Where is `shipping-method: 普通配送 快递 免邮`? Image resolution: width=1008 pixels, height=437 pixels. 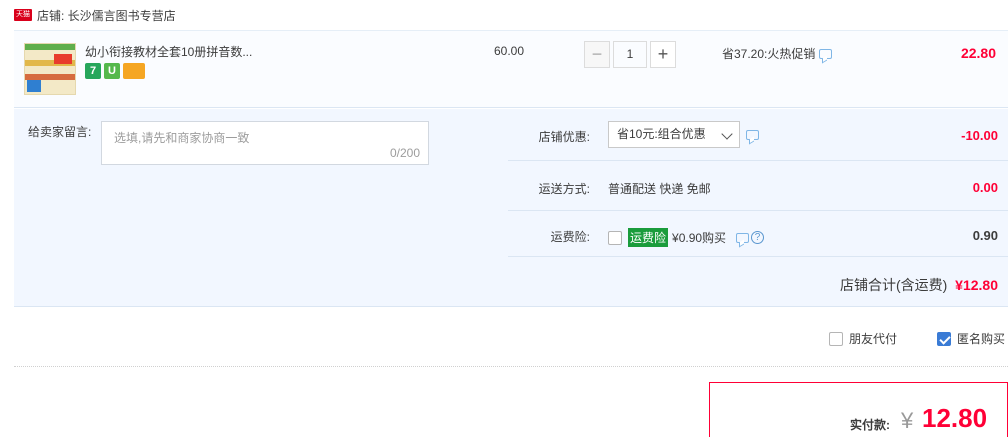 shipping-method: 普通配送 快递 免邮 is located at coordinates (659, 189).